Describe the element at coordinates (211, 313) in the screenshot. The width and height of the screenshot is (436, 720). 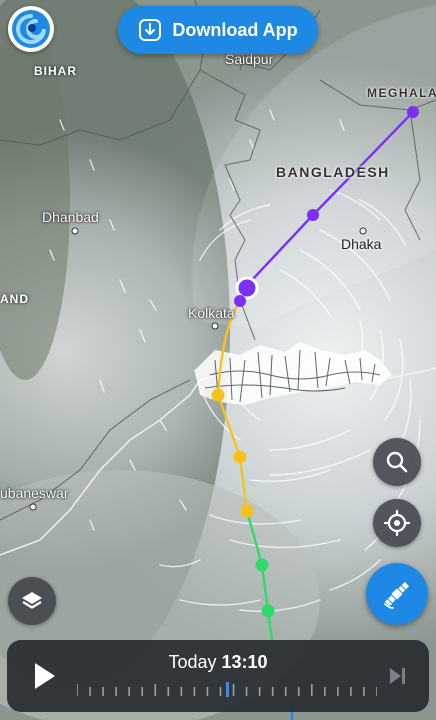
I see `label-kolkata: Kolkata` at that location.